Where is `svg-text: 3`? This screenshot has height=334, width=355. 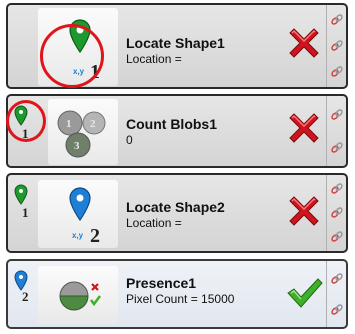 svg-text: 3 is located at coordinates (77, 146).